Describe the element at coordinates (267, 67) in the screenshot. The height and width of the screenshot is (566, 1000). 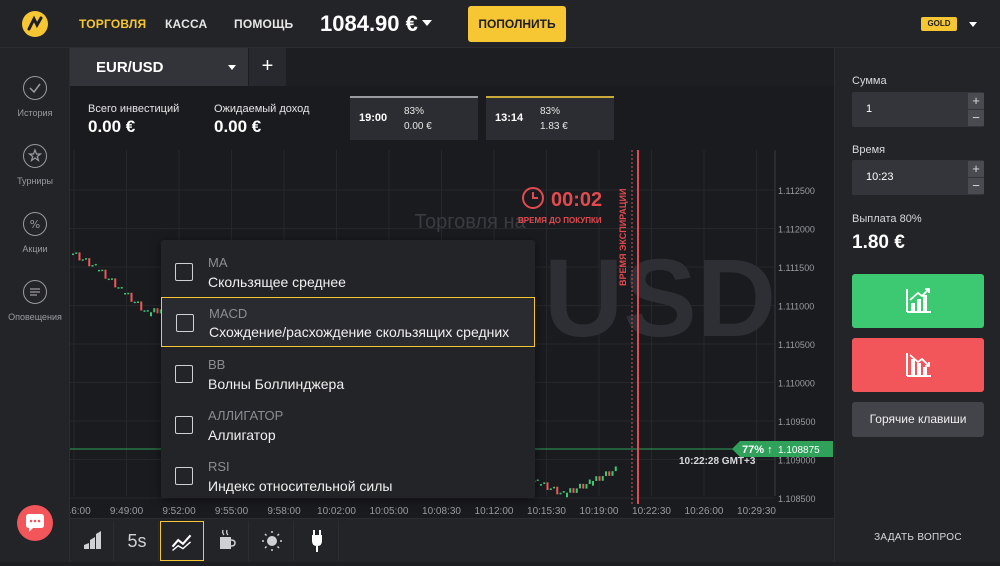
I see `add-tab-button: +` at that location.